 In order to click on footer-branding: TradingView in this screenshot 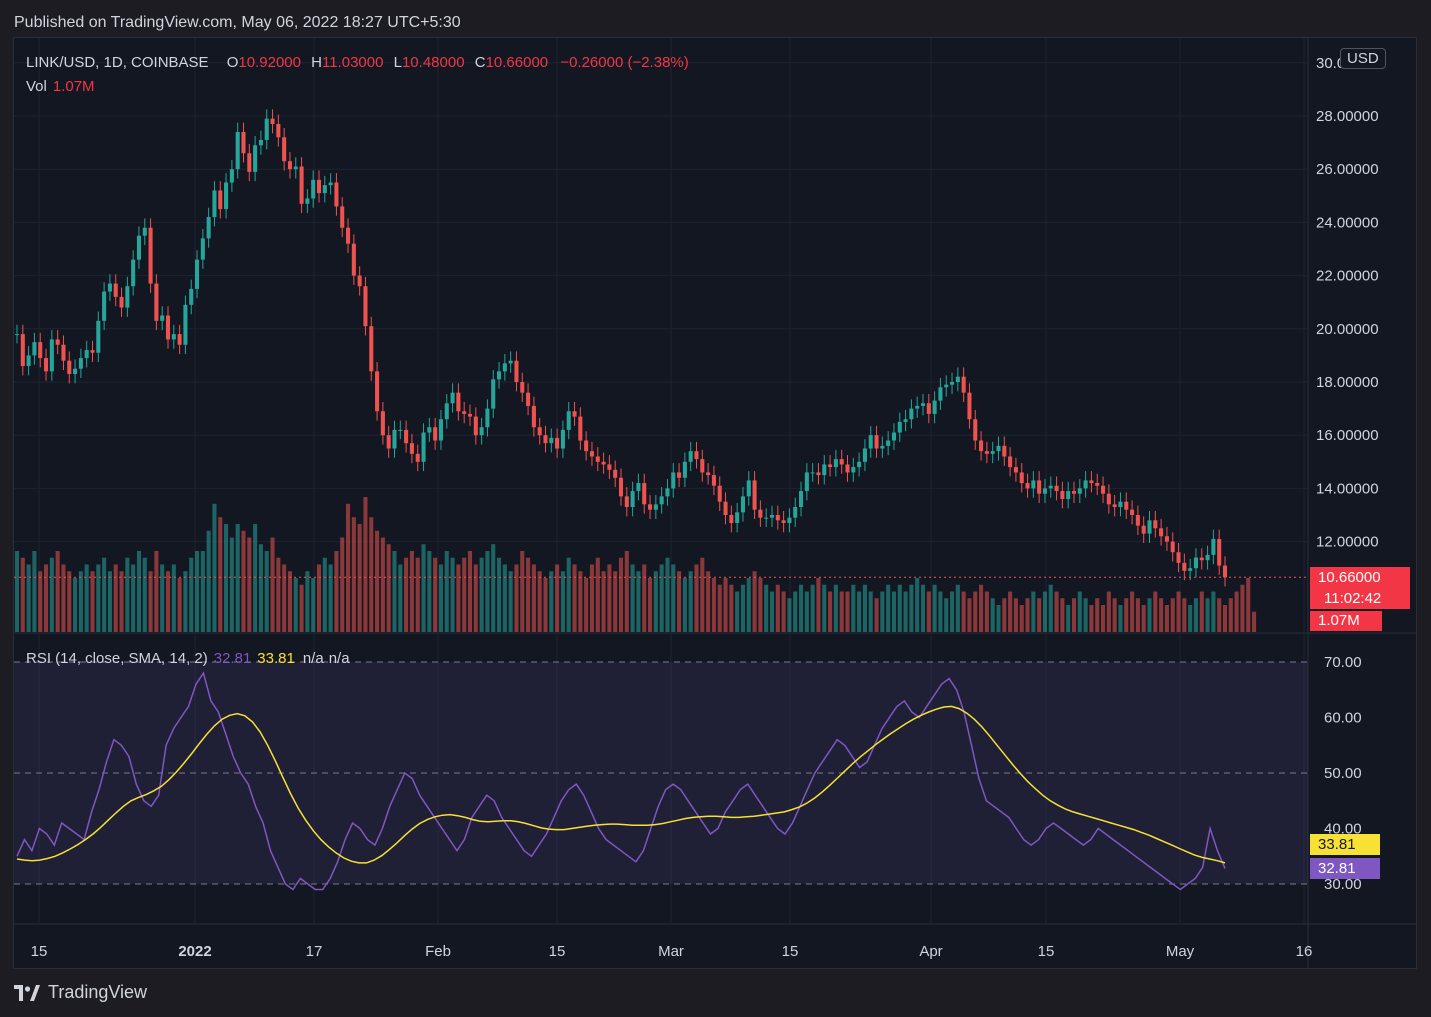, I will do `click(80, 992)`.